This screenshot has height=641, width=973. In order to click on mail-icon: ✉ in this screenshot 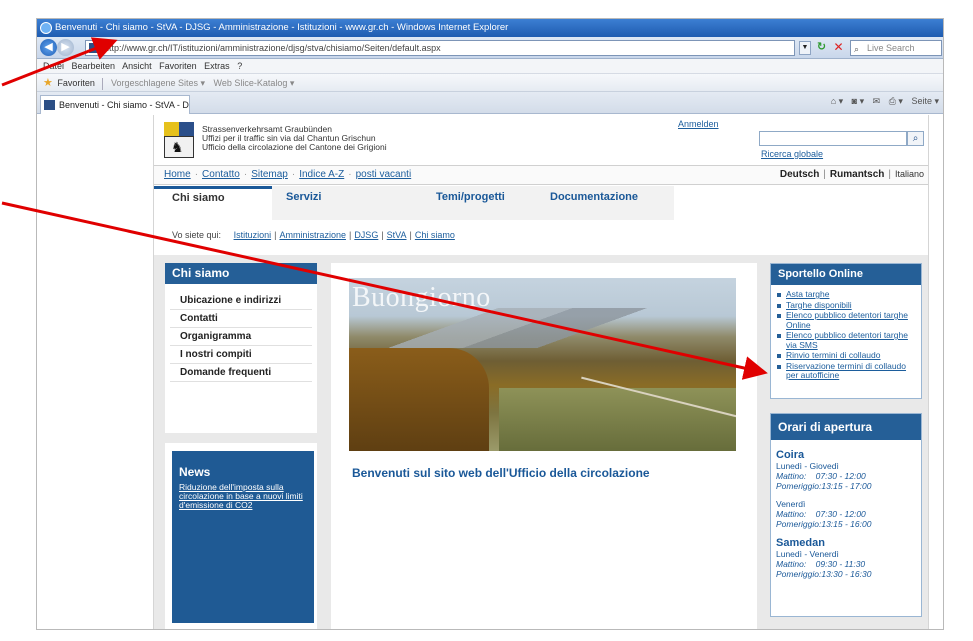, I will do `click(877, 101)`.